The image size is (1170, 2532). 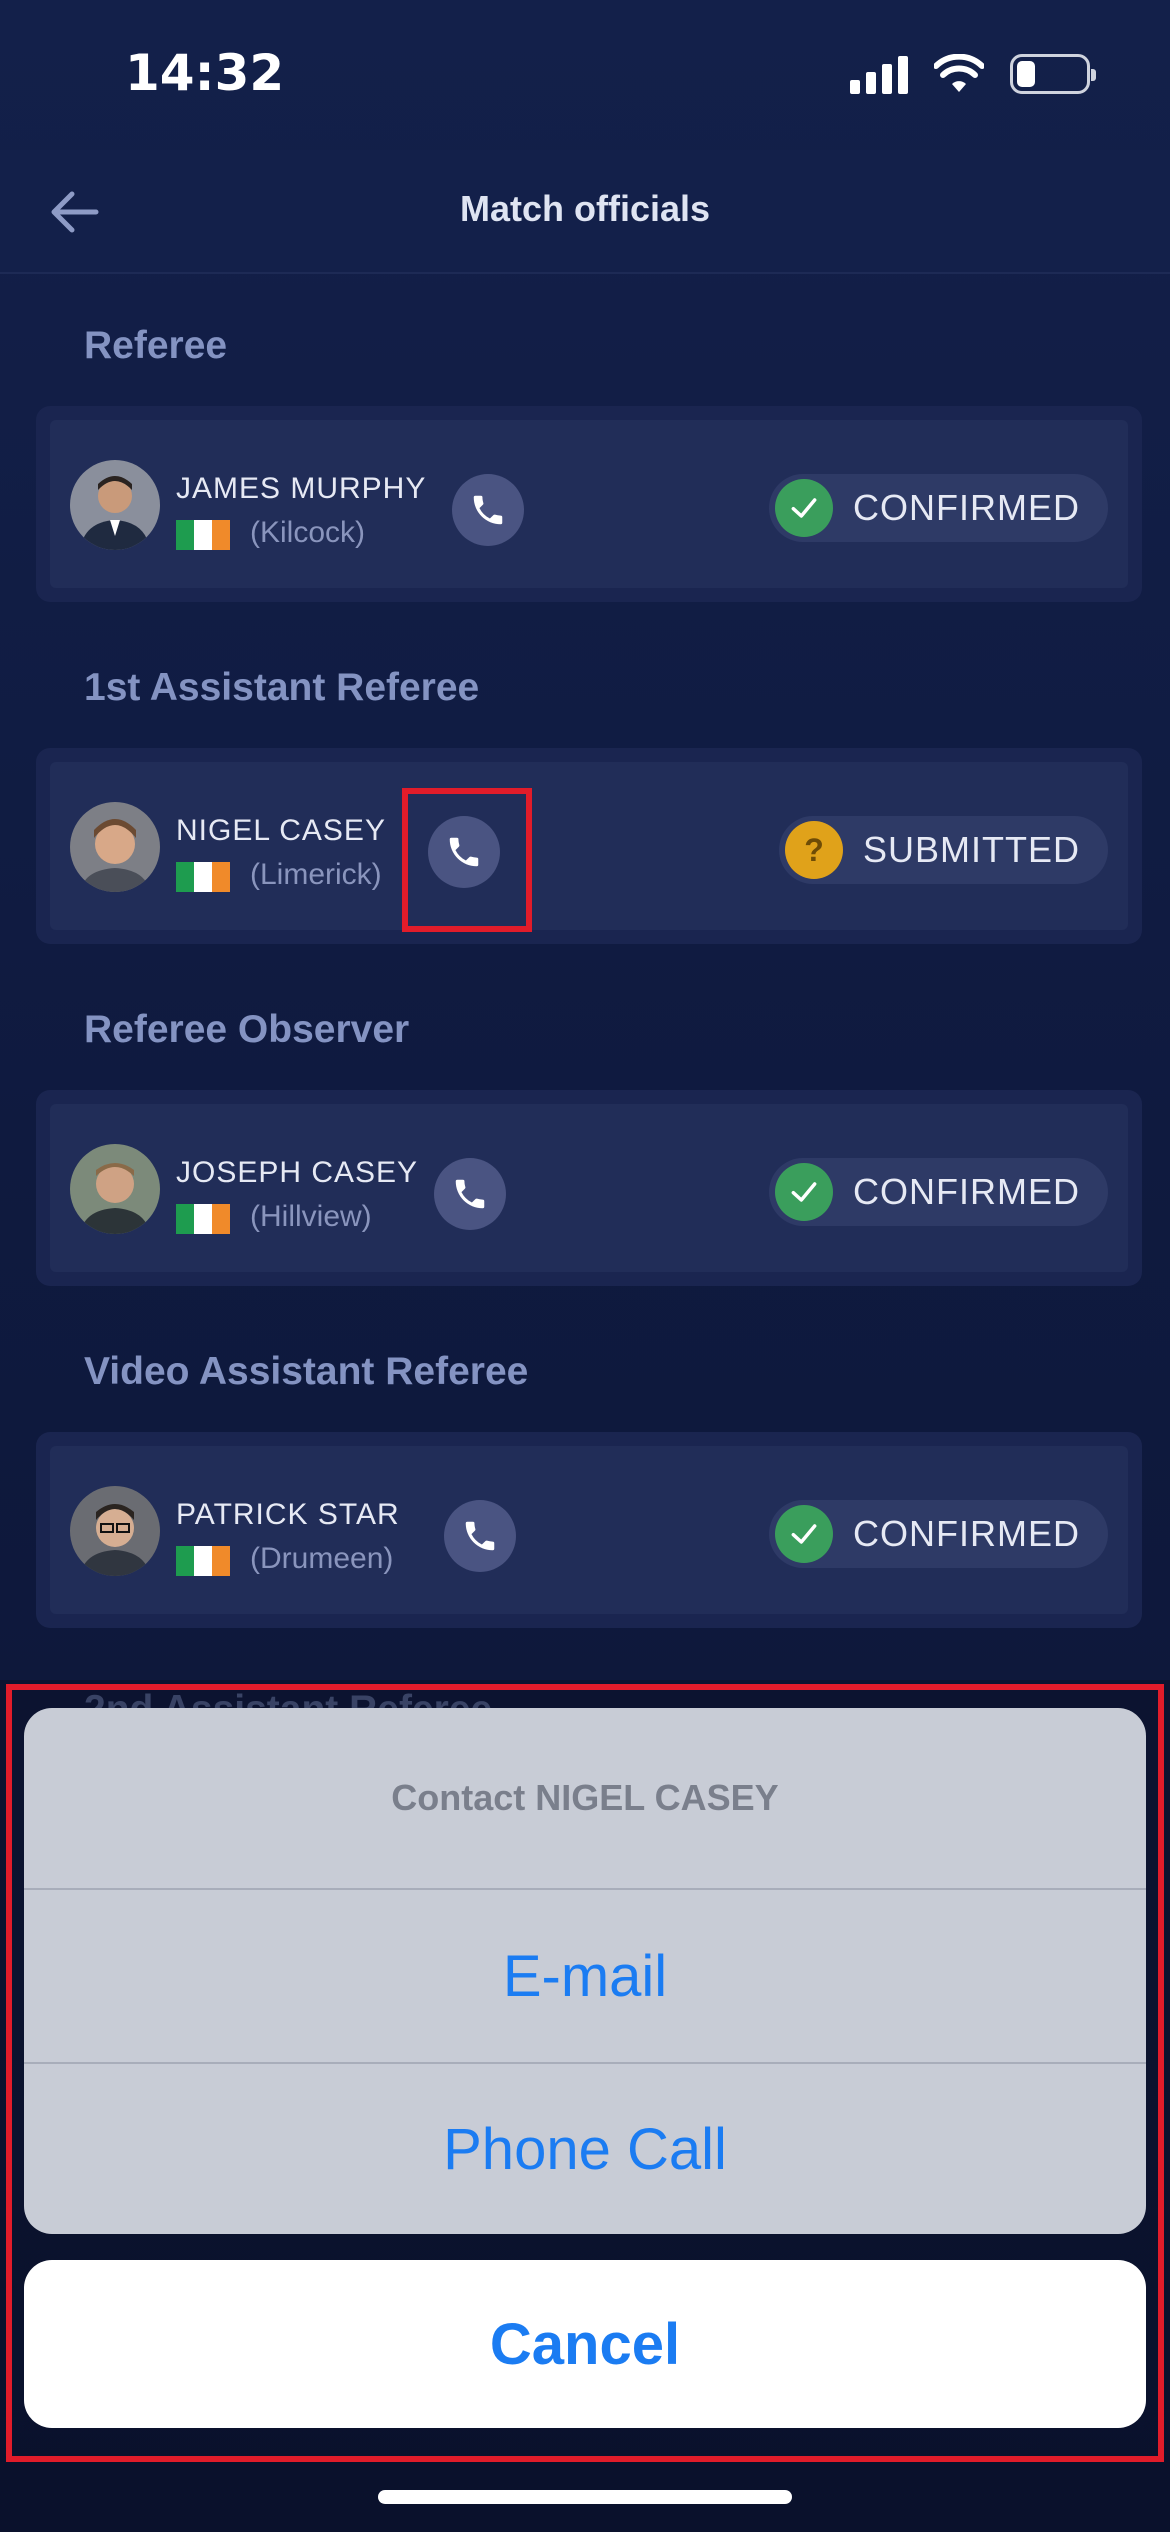 I want to click on official-name: NIGEL CASEY, so click(x=281, y=830).